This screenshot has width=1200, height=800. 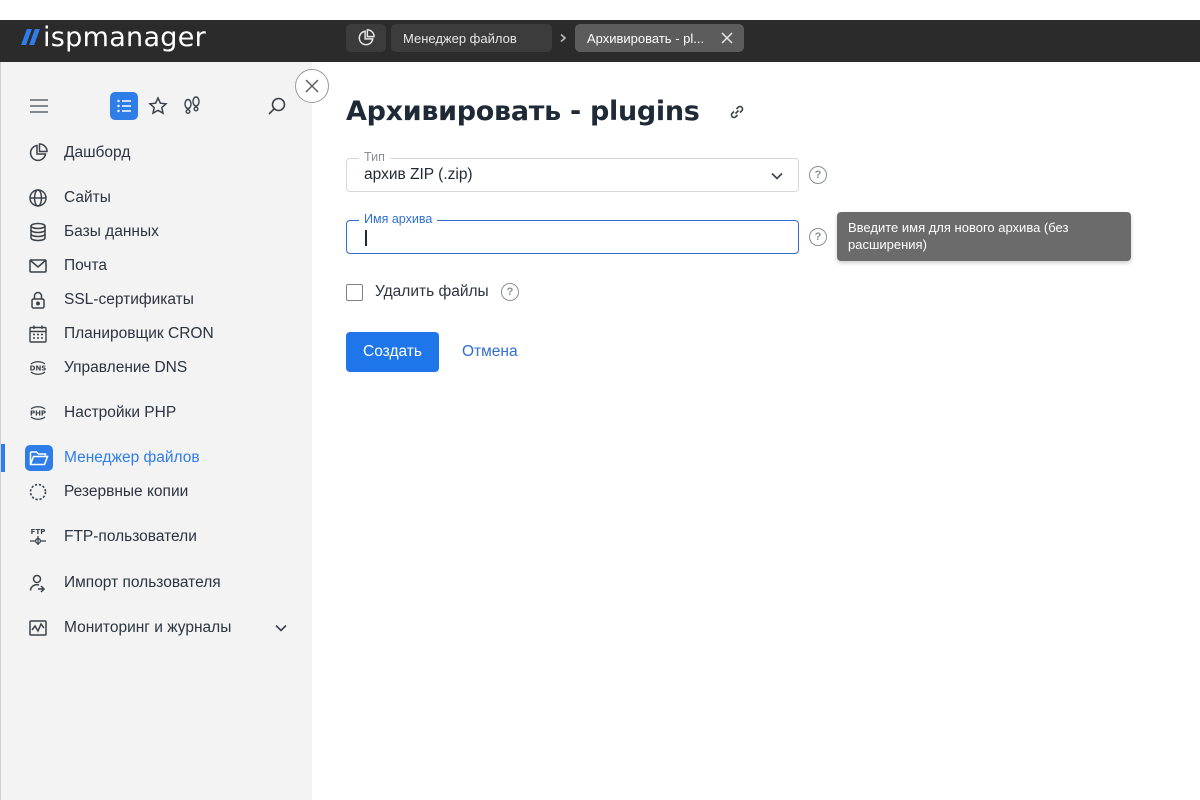 I want to click on list-view-icon, so click(x=124, y=106).